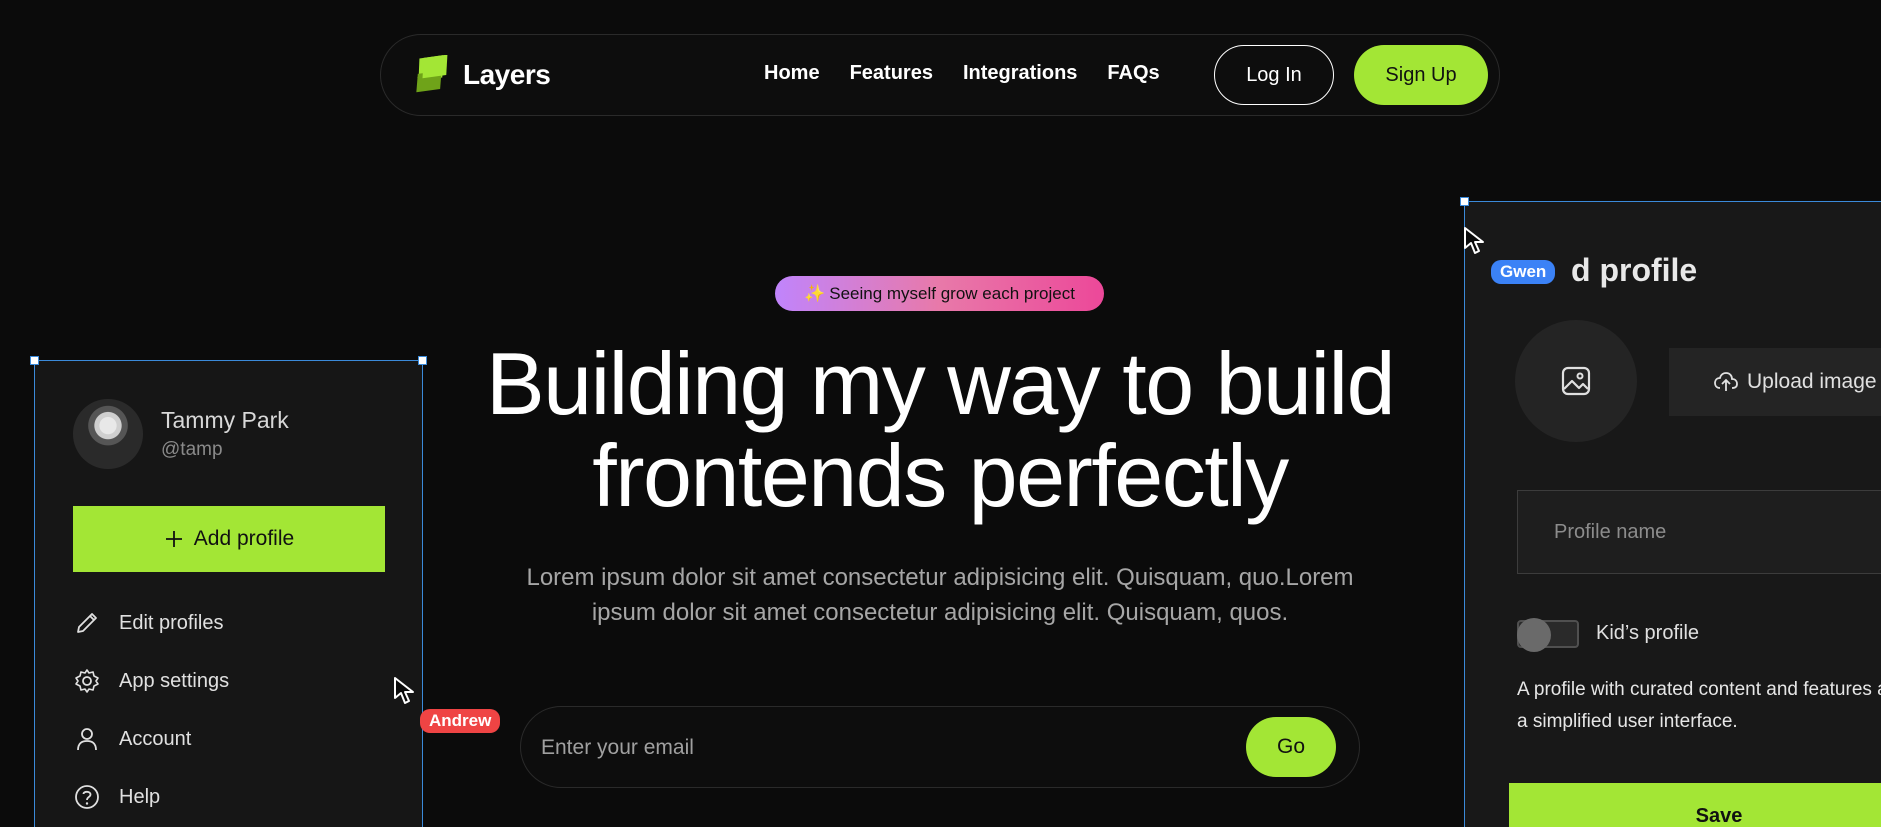 This screenshot has height=827, width=1881. Describe the element at coordinates (1699, 532) in the screenshot. I see `profile-name-input` at that location.